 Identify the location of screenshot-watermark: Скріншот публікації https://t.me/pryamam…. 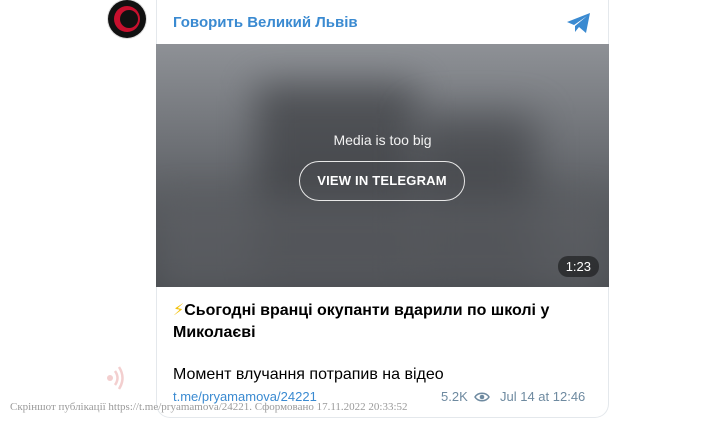
(209, 407).